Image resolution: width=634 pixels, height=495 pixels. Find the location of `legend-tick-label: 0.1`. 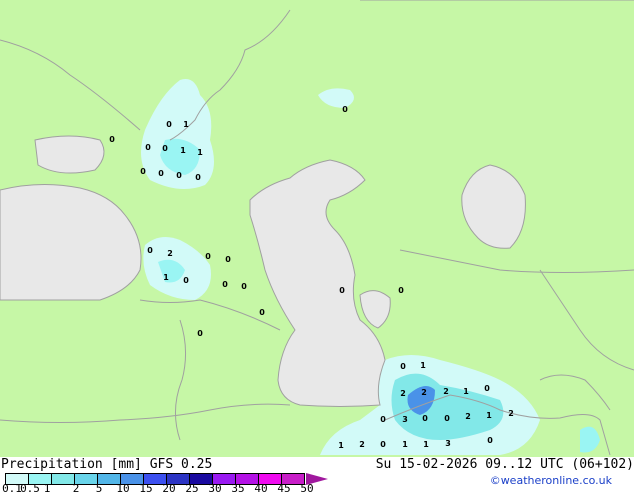

legend-tick-label: 0.1 is located at coordinates (12, 488).